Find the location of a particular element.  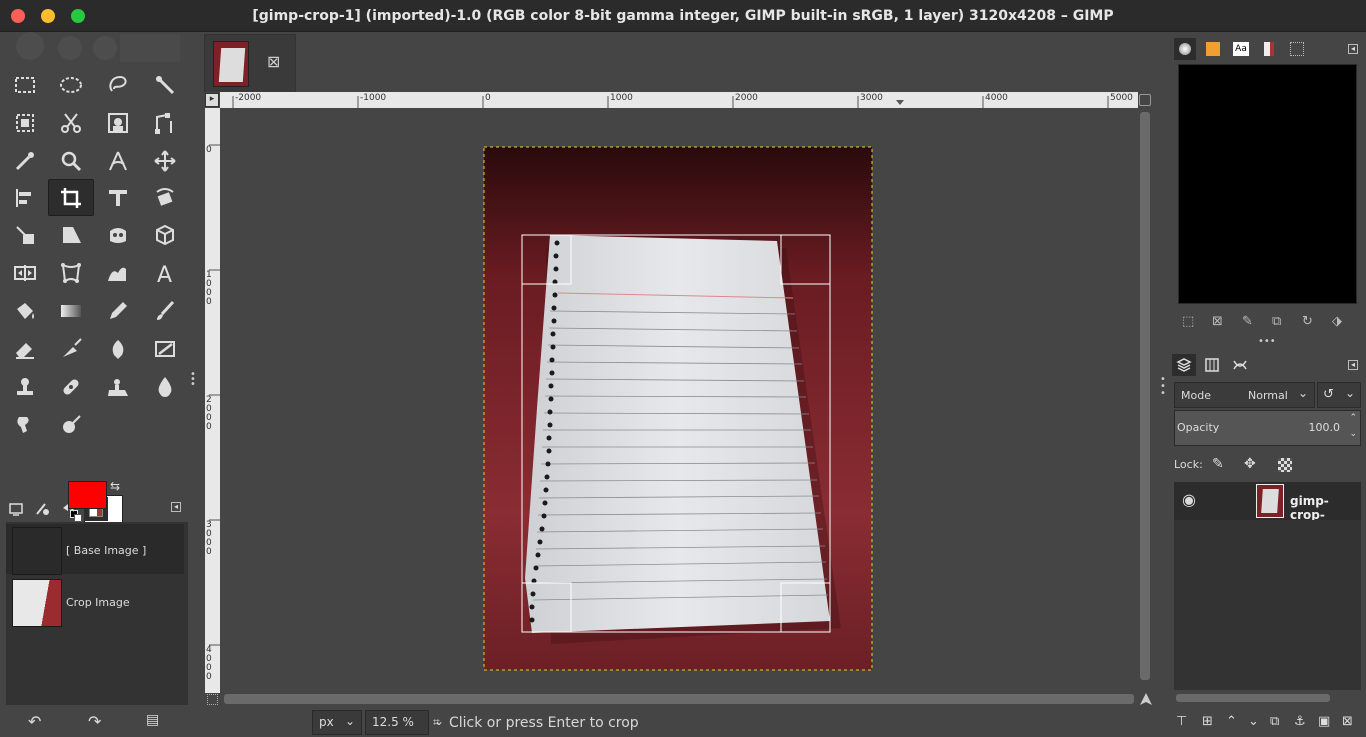

vertical-scrollbar-thumb is located at coordinates (1145, 396).